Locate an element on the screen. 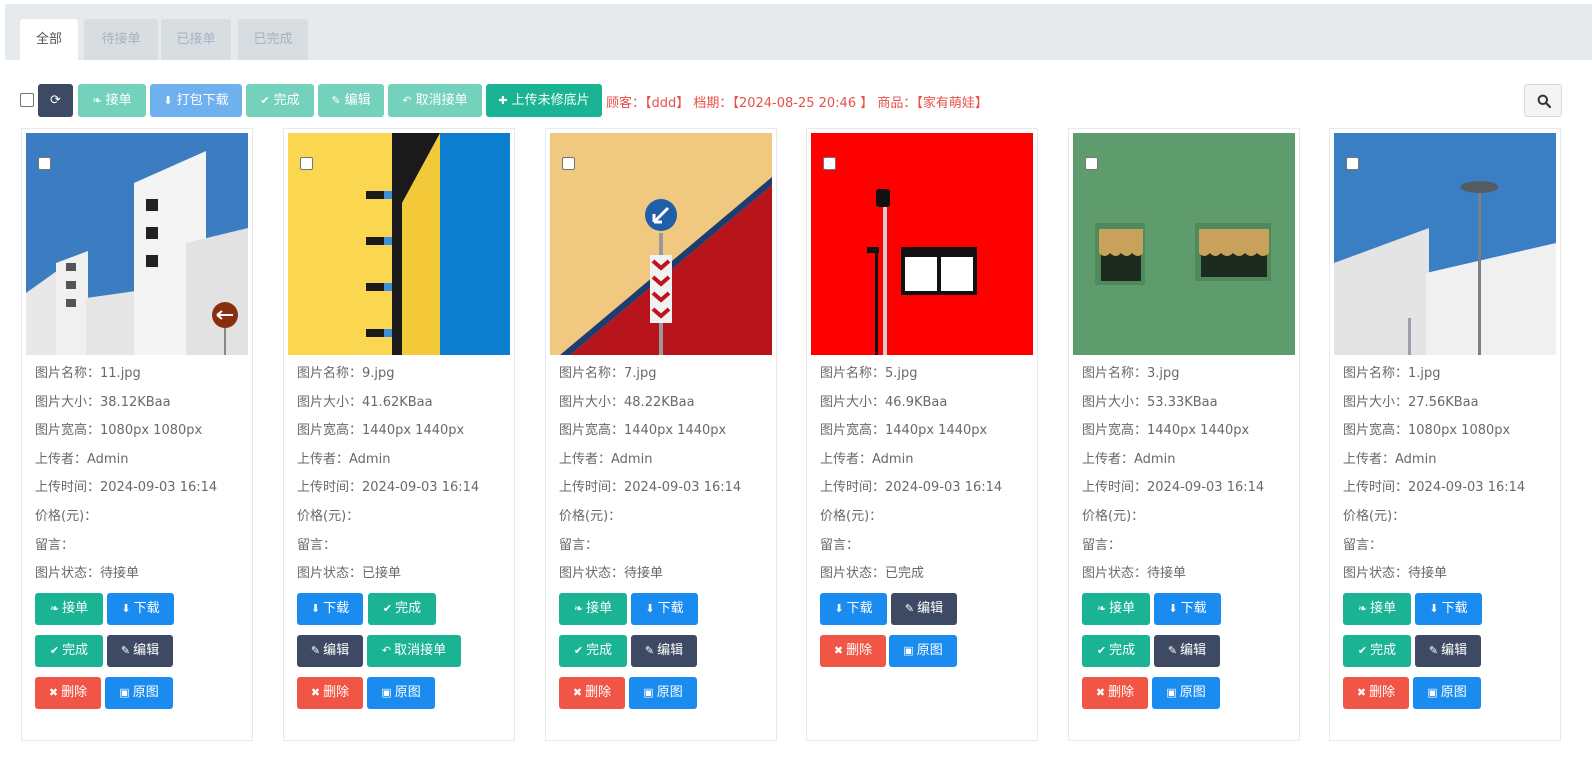  search-icon is located at coordinates (1544, 101).